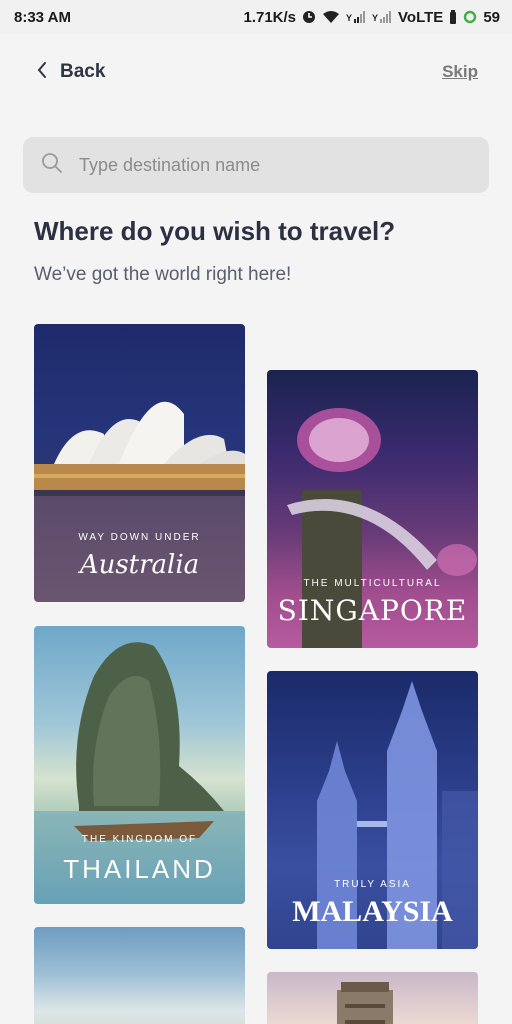  I want to click on status-bar: 8:33 AM 1.71K/s Y Y VoLTE 59, so click(256, 17).